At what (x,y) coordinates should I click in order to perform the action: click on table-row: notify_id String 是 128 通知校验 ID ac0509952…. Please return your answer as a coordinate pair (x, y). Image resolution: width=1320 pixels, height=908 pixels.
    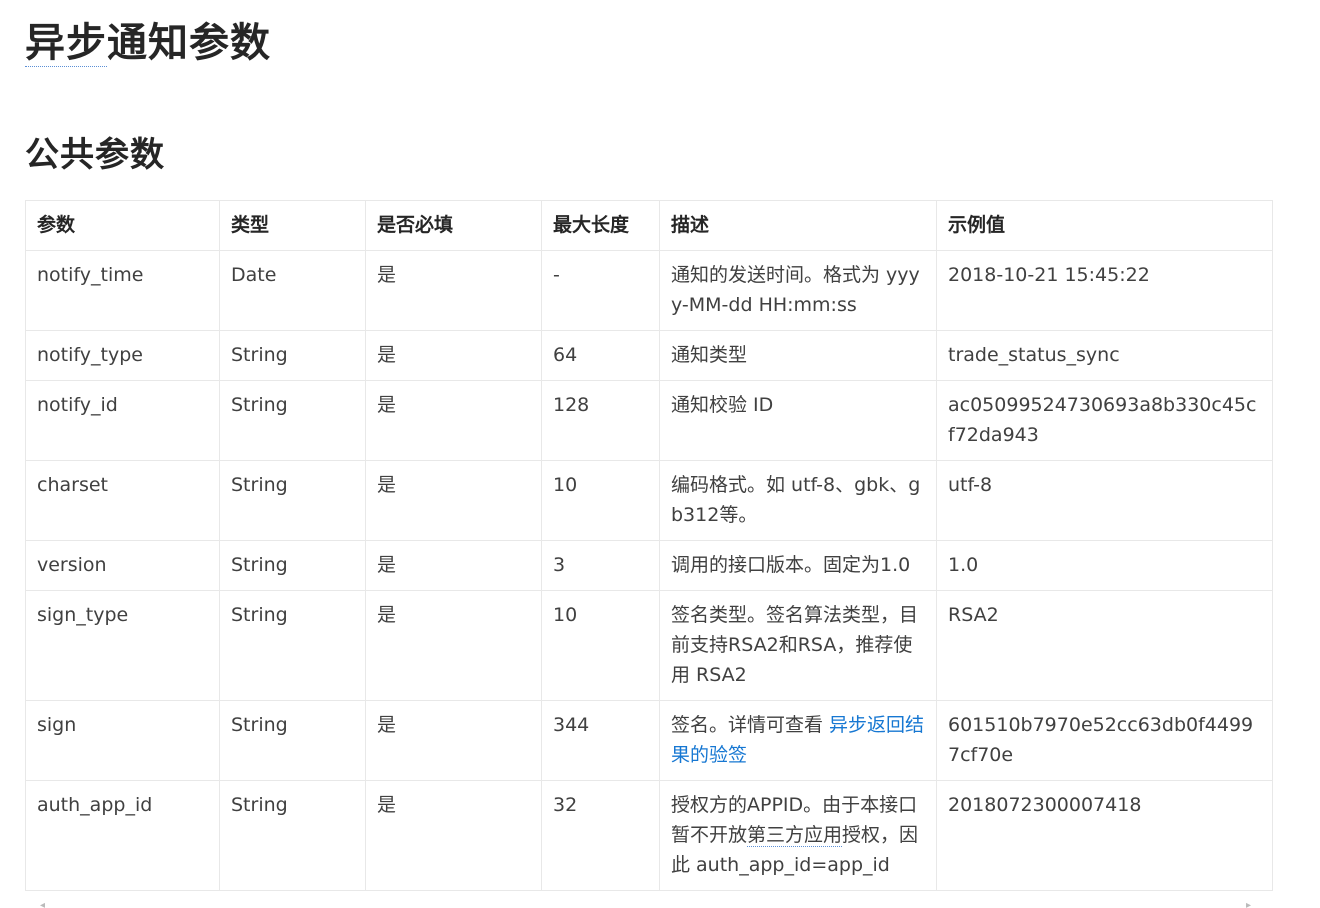
    Looking at the image, I should click on (649, 420).